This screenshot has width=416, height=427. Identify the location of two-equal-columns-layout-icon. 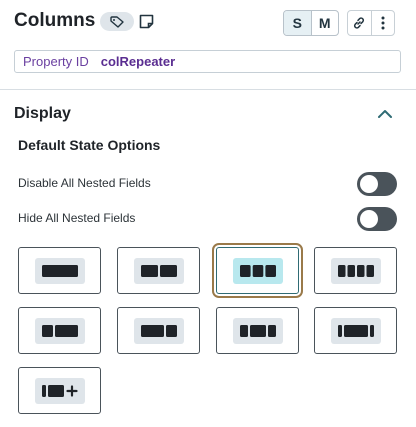
(158, 270).